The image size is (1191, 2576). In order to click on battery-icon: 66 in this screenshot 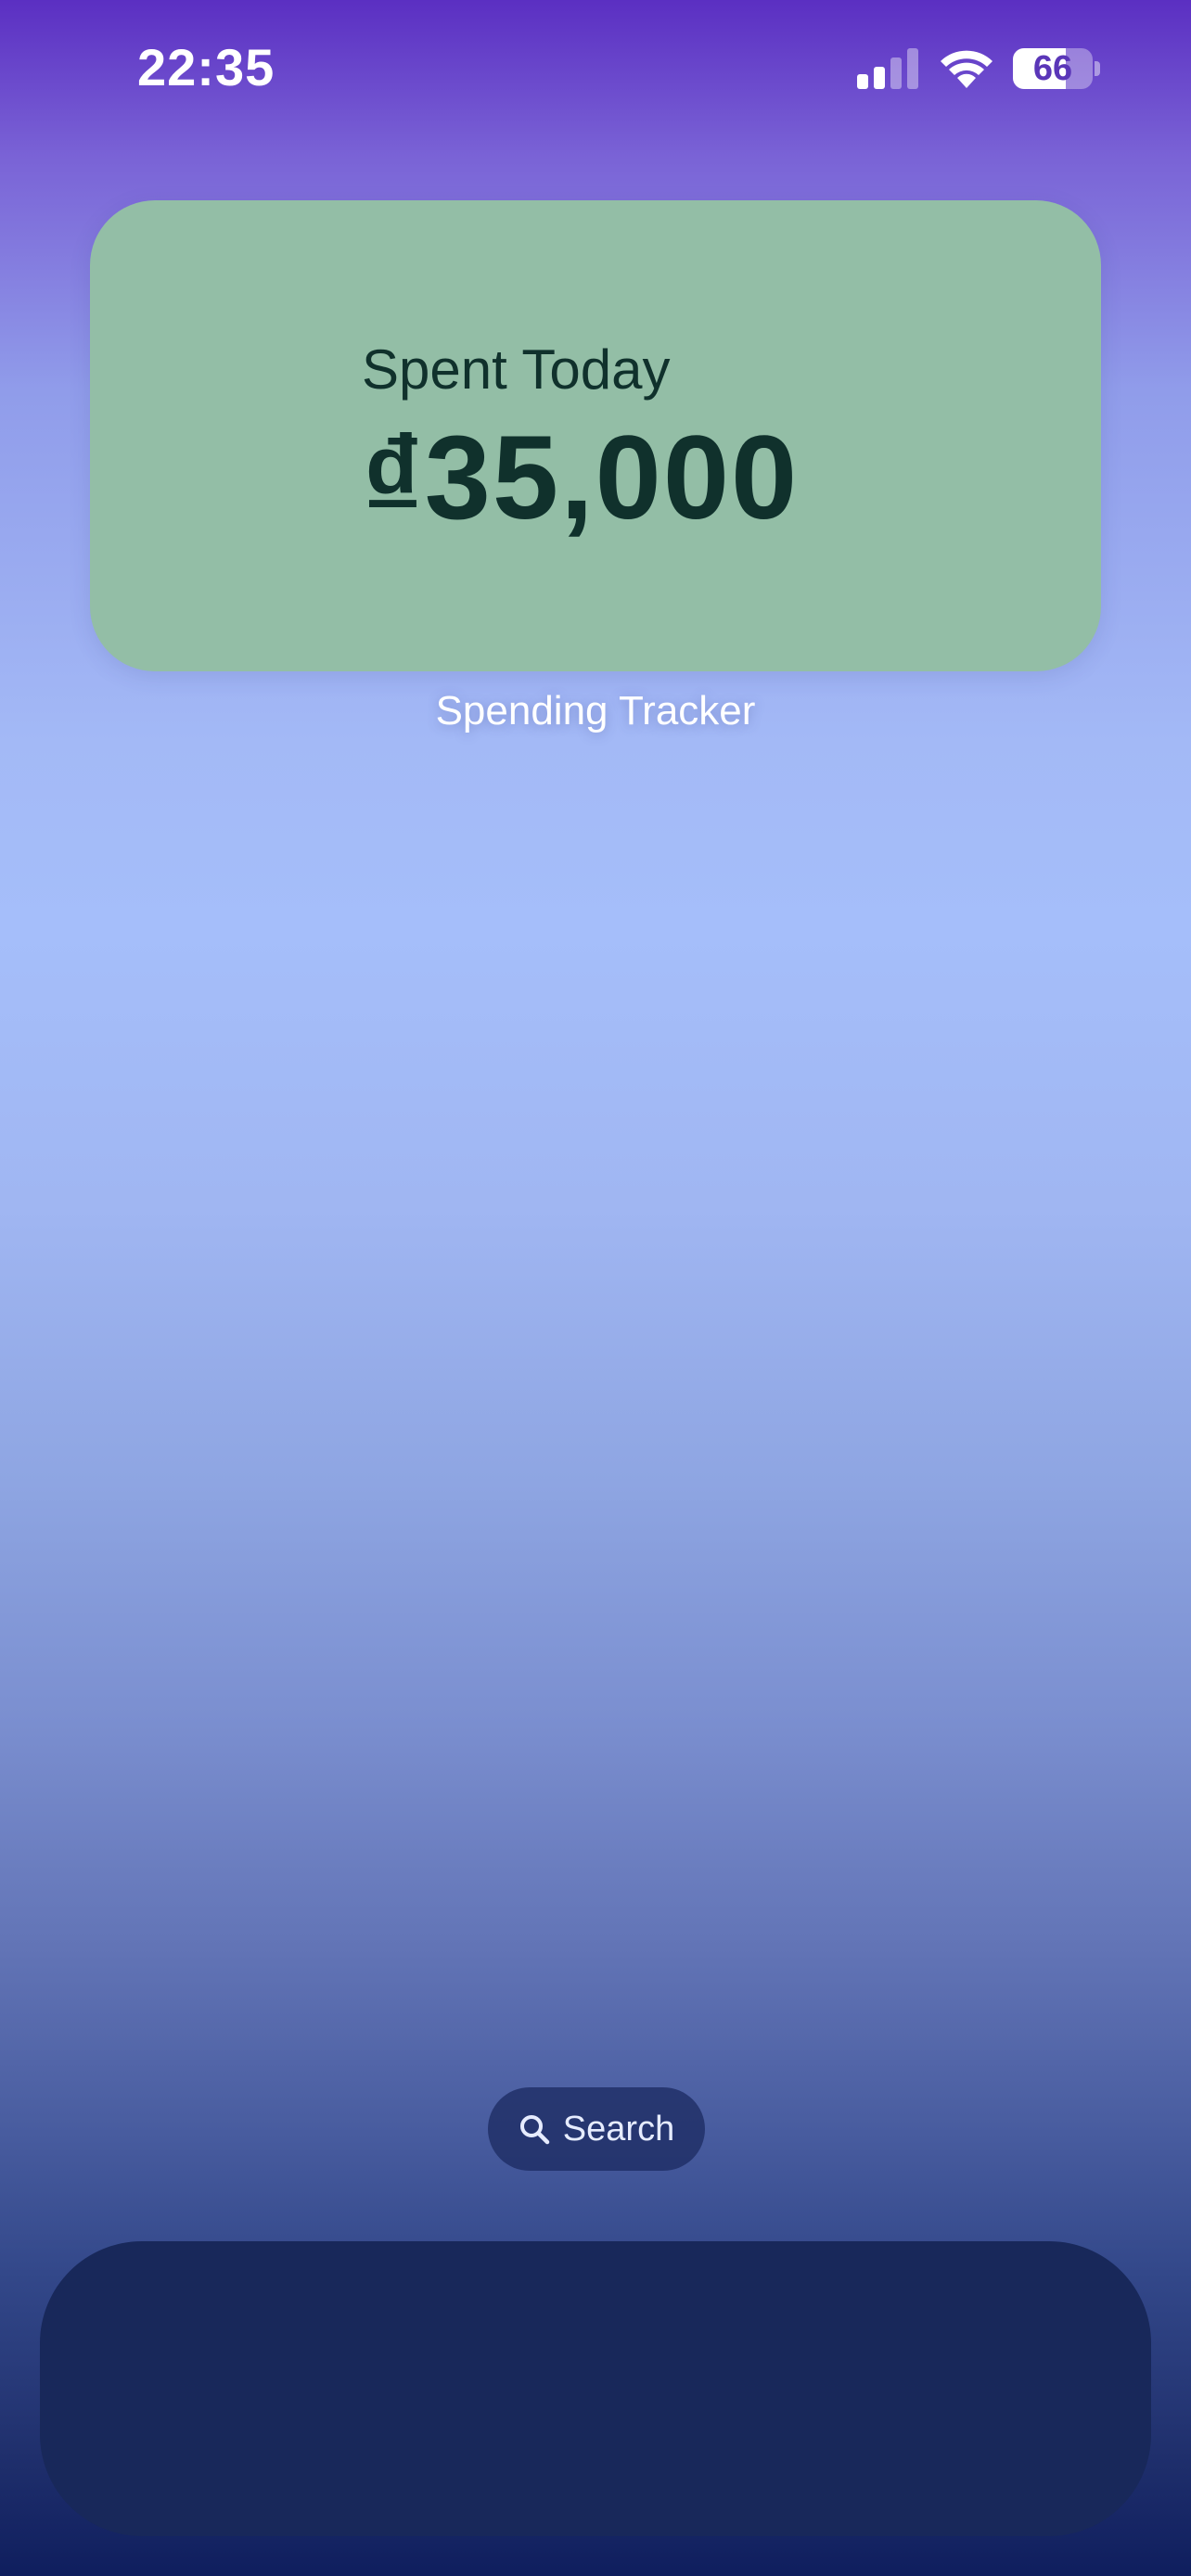, I will do `click(1058, 68)`.